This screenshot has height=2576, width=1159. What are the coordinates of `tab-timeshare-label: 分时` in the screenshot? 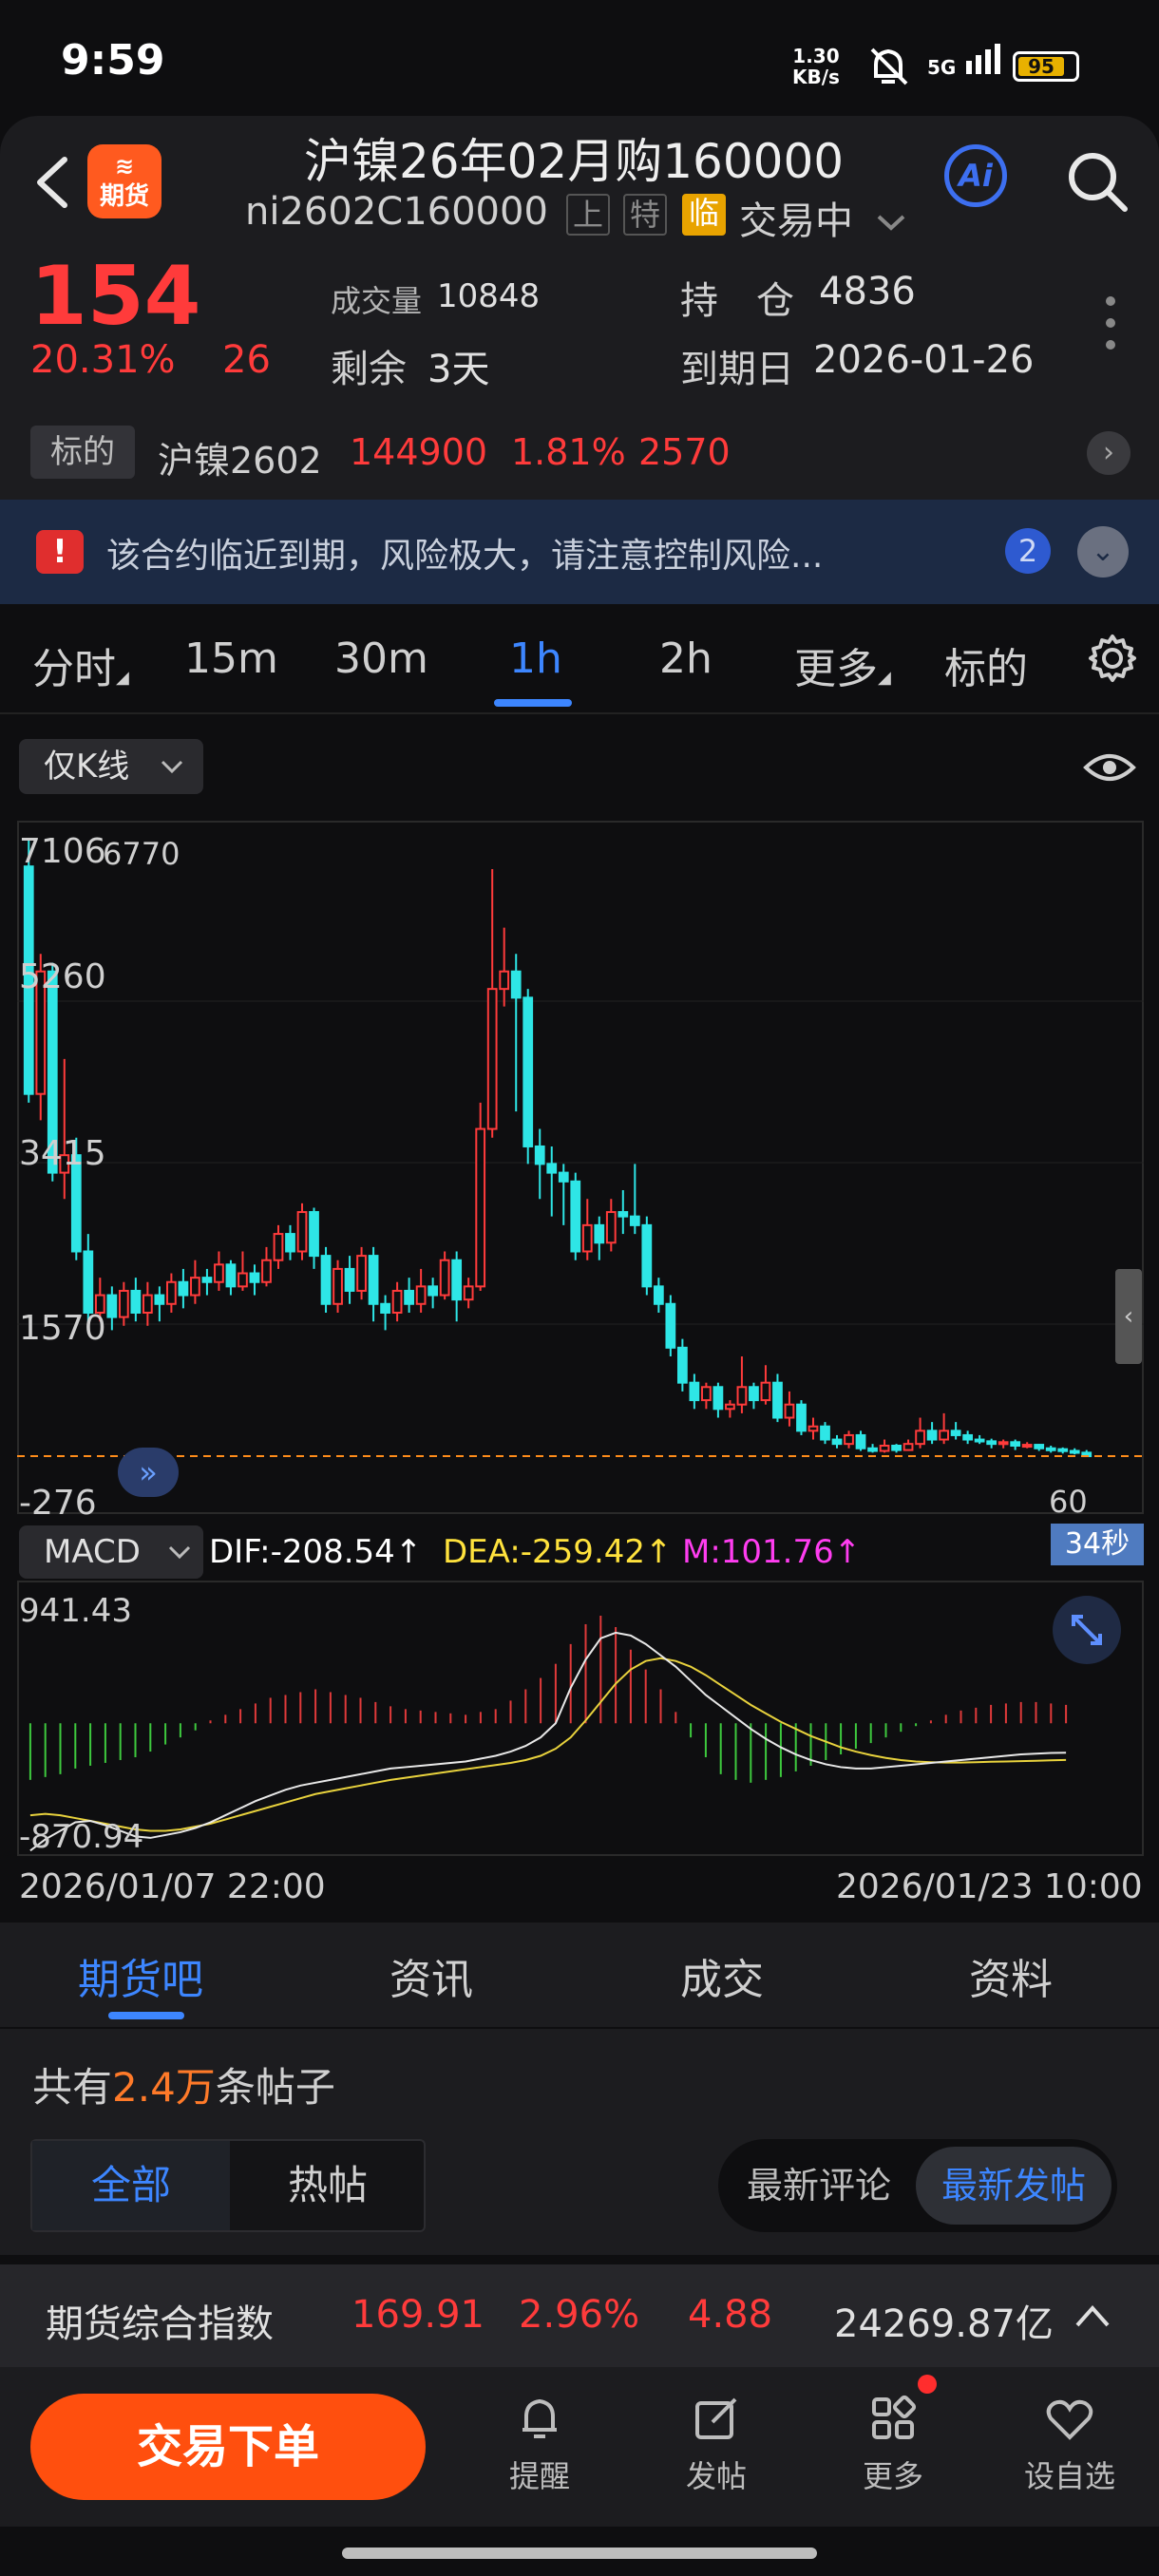 It's located at (74, 669).